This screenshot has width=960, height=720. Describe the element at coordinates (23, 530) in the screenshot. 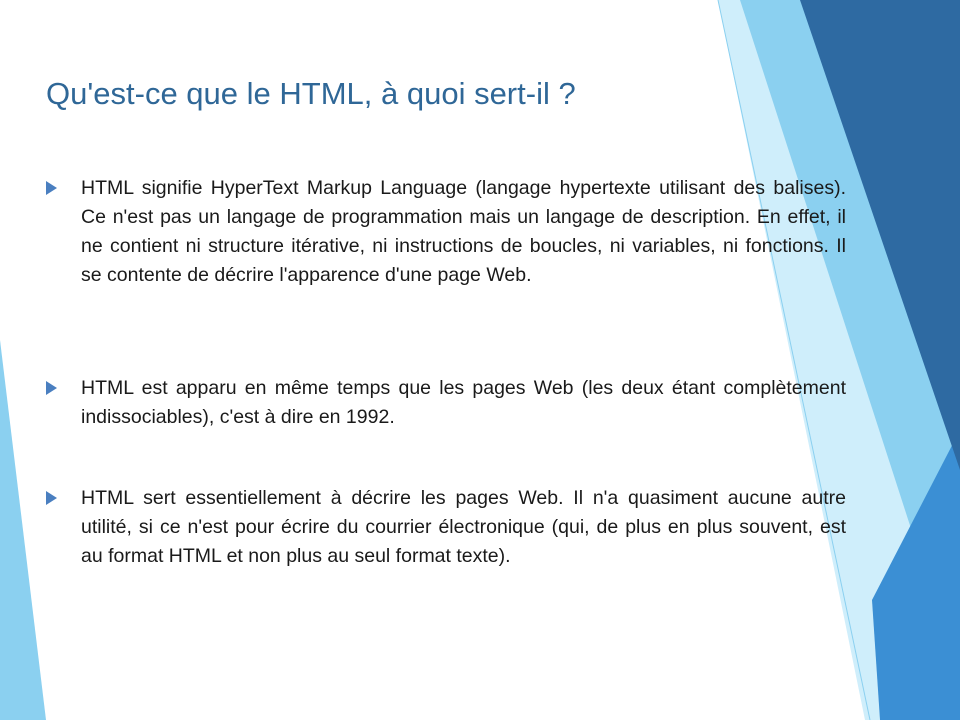

I see `left-accent-shape` at that location.